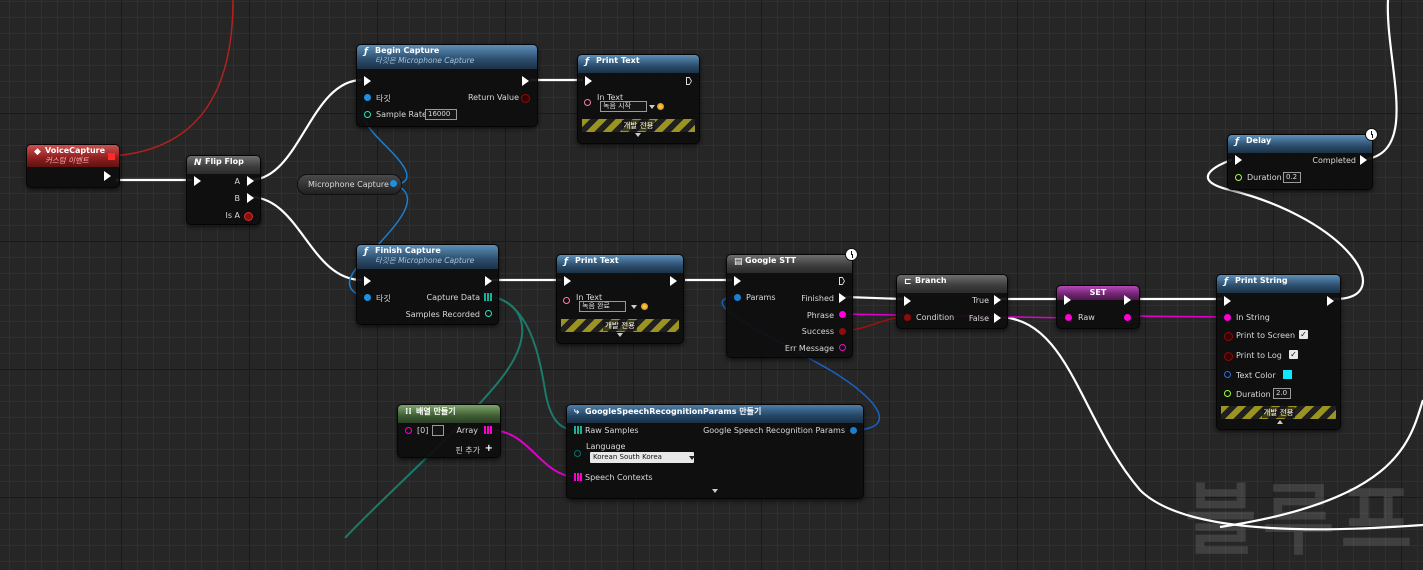 This screenshot has height=570, width=1423. I want to click on object-out-pin, so click(393, 183).